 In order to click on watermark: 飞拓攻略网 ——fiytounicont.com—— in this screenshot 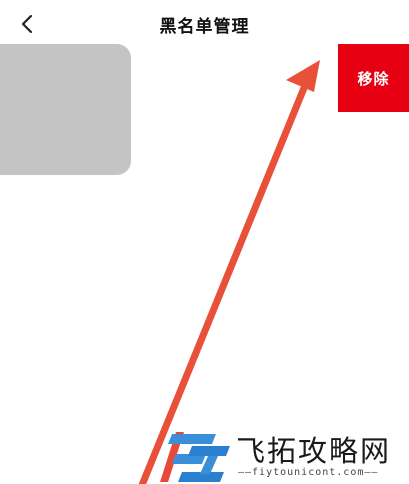, I will do `click(282, 454)`.